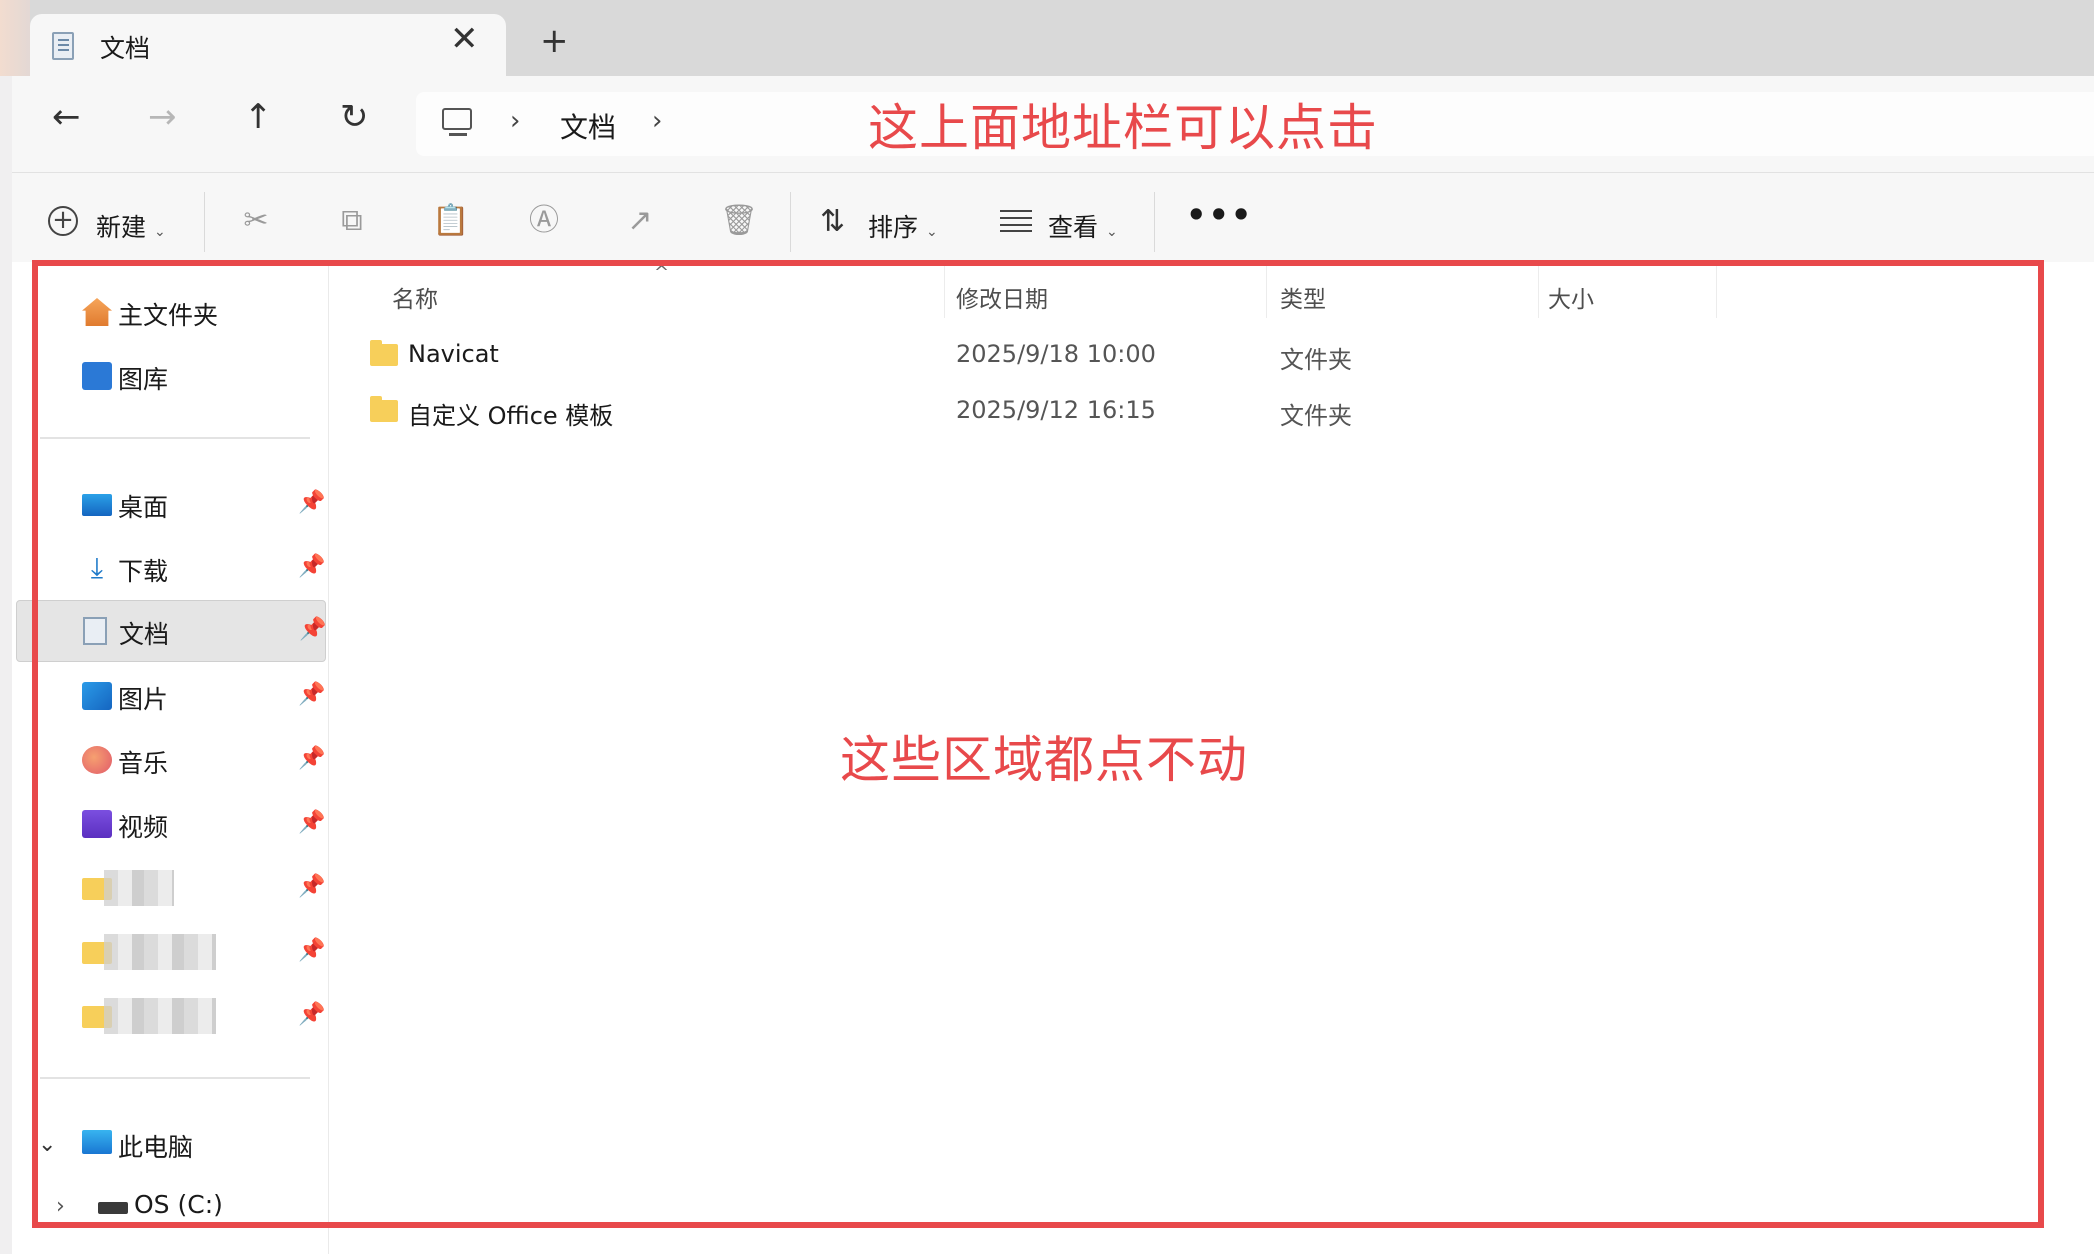 This screenshot has width=2094, height=1254. I want to click on more-options-icon: •••, so click(1219, 215).